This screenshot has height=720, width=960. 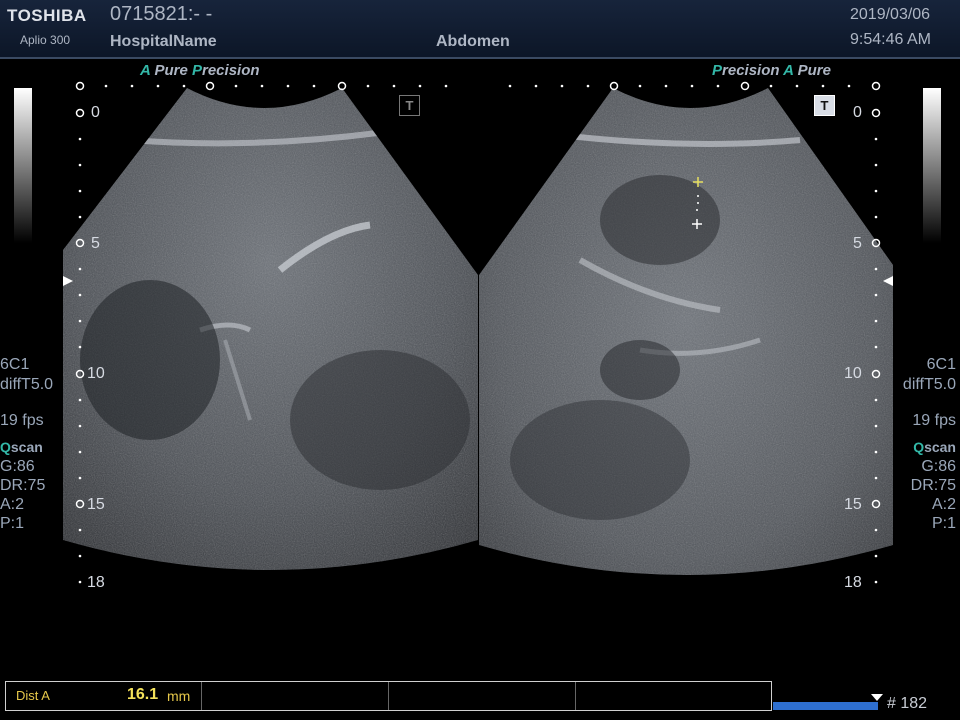 I want to click on right-depth-label: 5, so click(x=857, y=243).